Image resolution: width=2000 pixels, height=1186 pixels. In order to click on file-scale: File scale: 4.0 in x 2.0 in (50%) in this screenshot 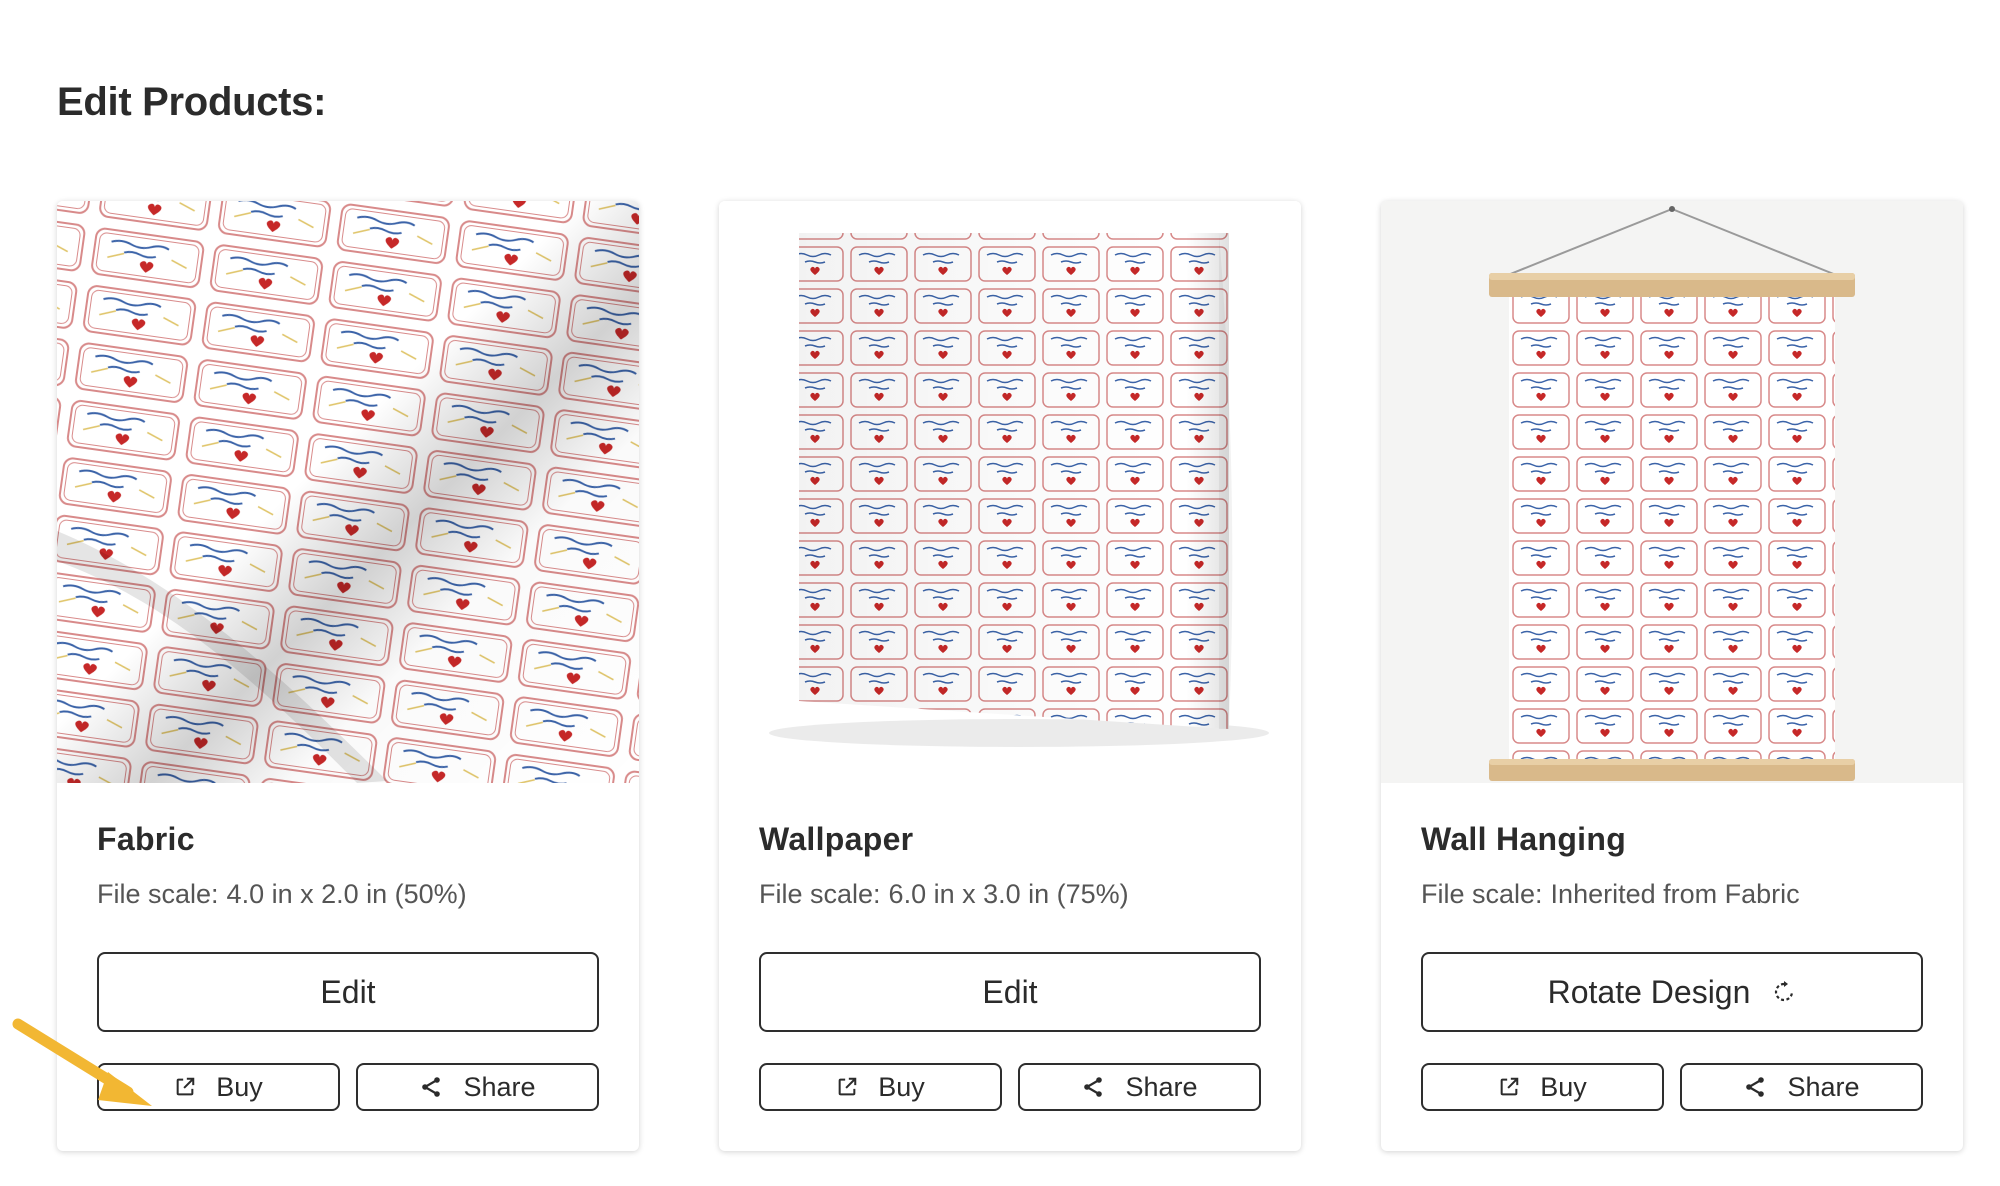, I will do `click(282, 894)`.